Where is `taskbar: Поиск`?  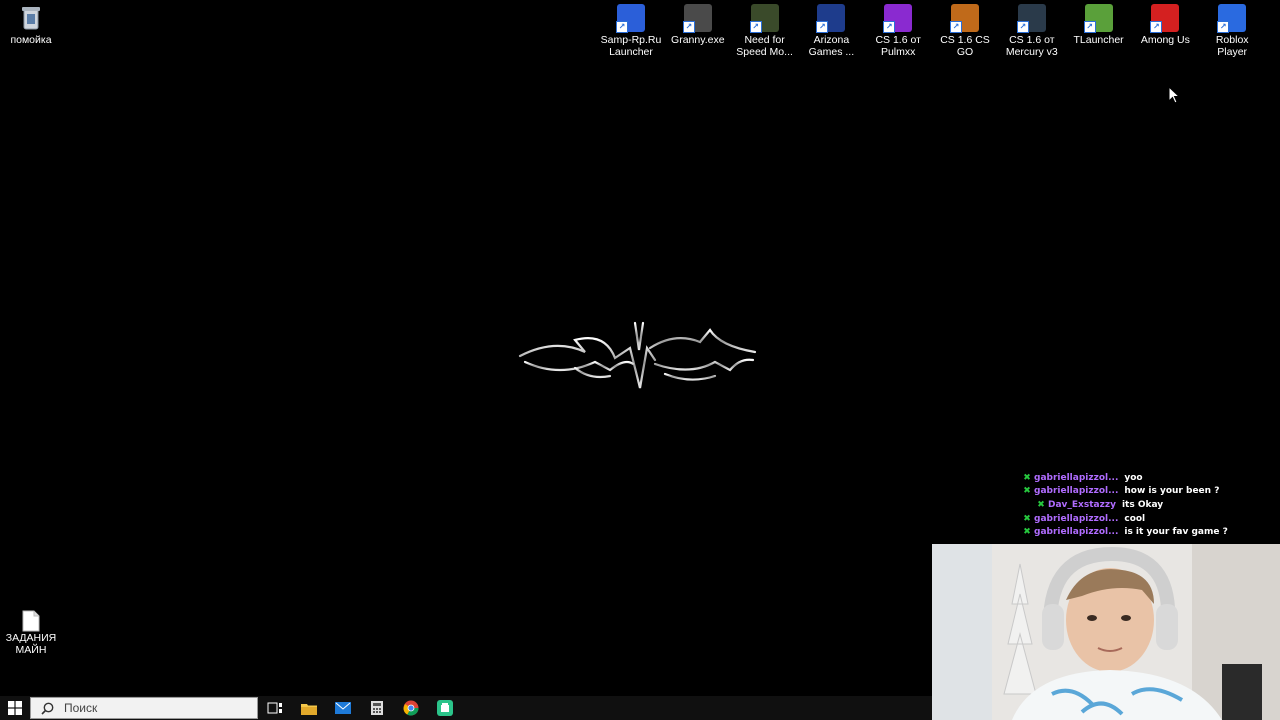 taskbar: Поиск is located at coordinates (466, 708).